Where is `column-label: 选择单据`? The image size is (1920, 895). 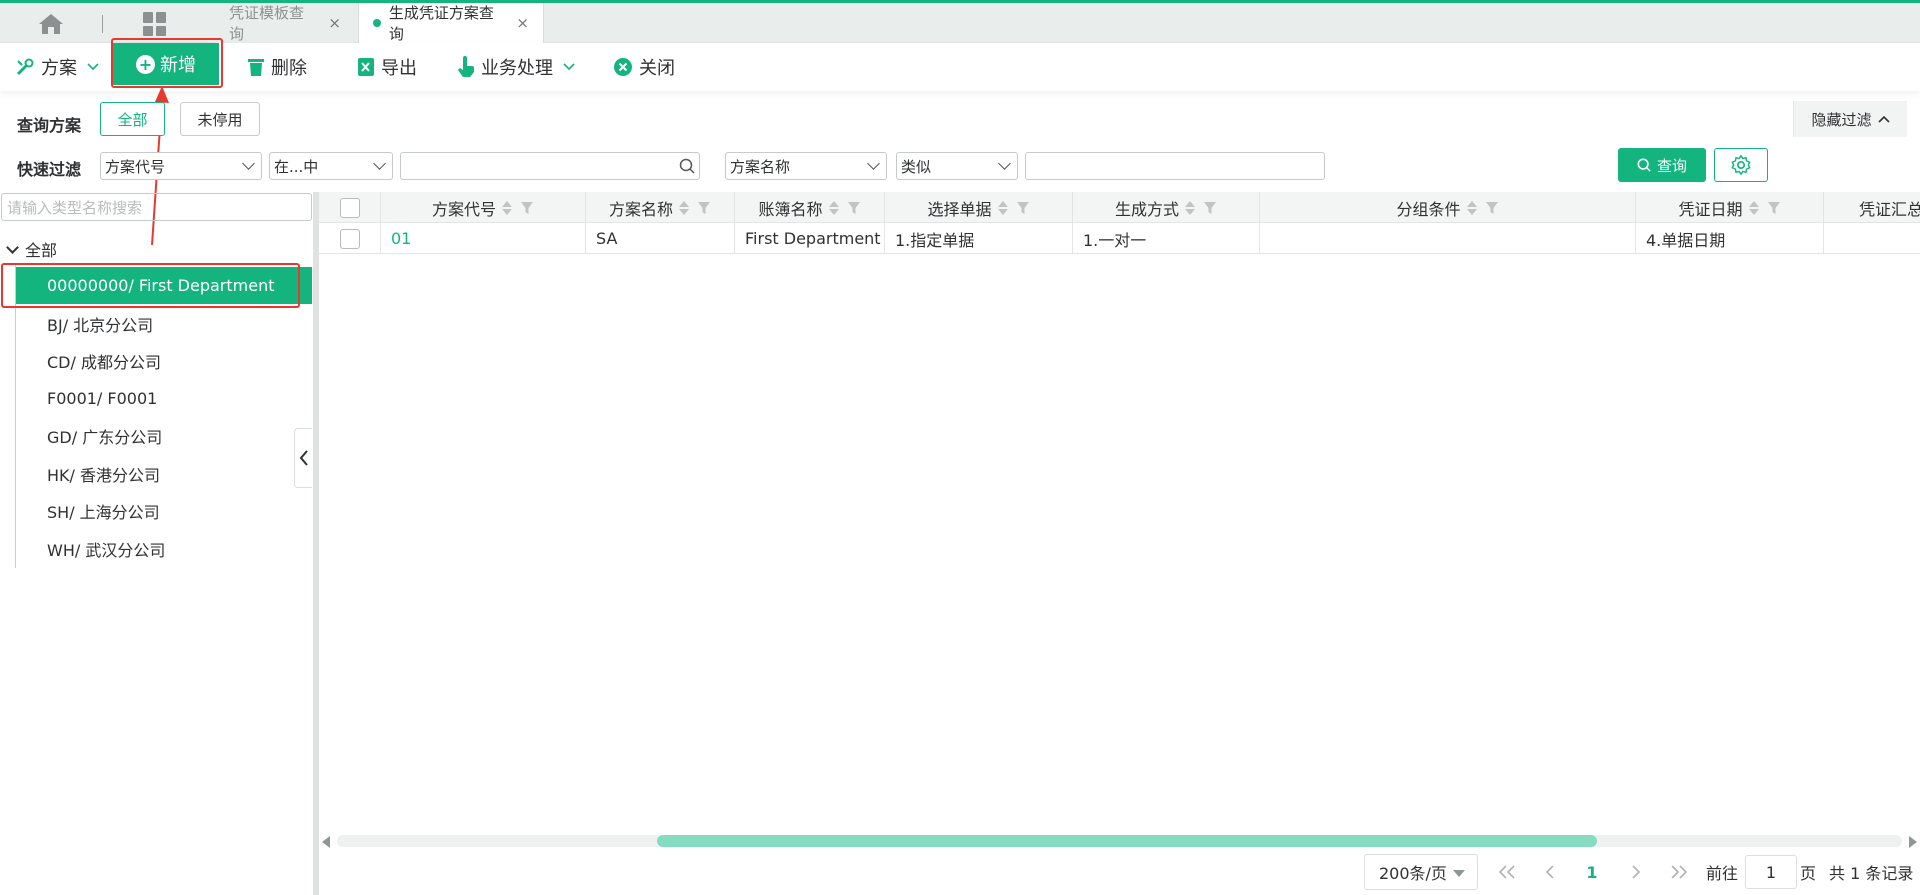
column-label: 选择单据 is located at coordinates (959, 209).